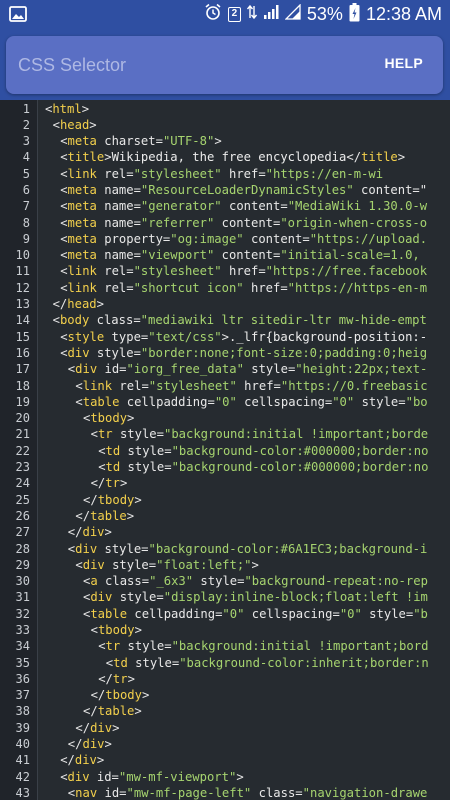 The height and width of the screenshot is (800, 450). I want to click on code-token: href=, so click(243, 173).